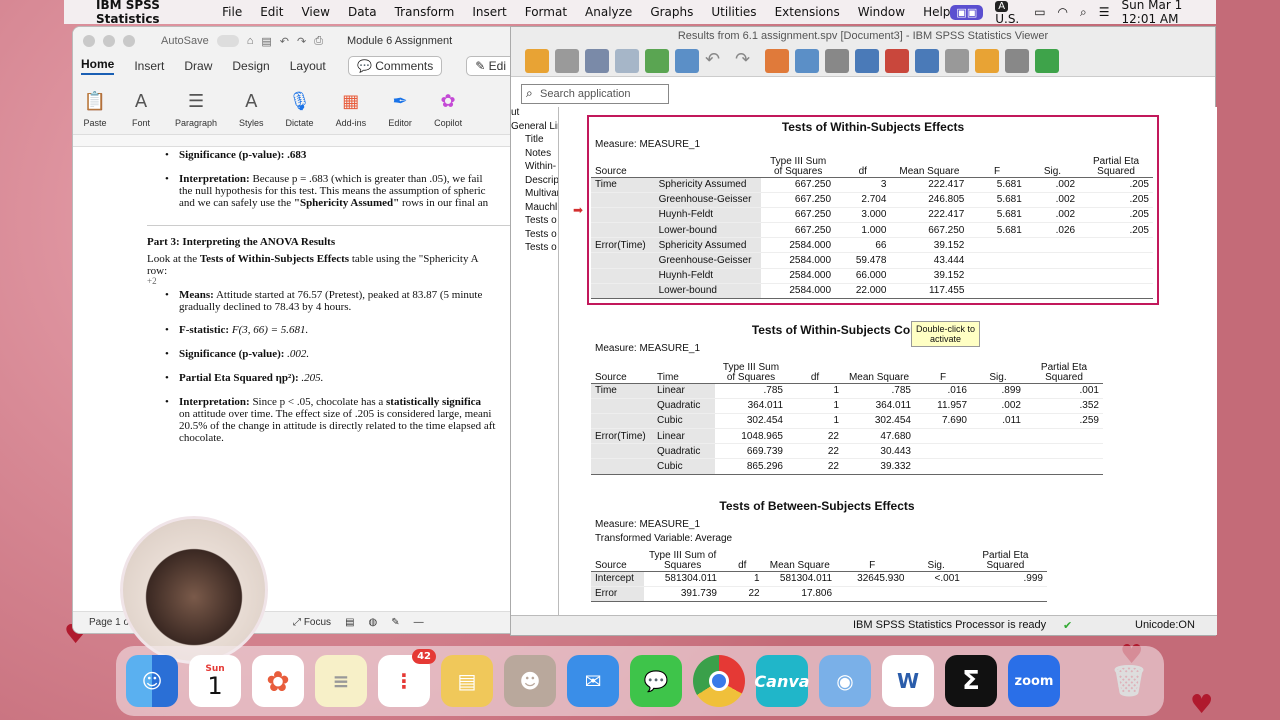  I want to click on menu-app-name: IBM SPSS Statistics, so click(150, 13).